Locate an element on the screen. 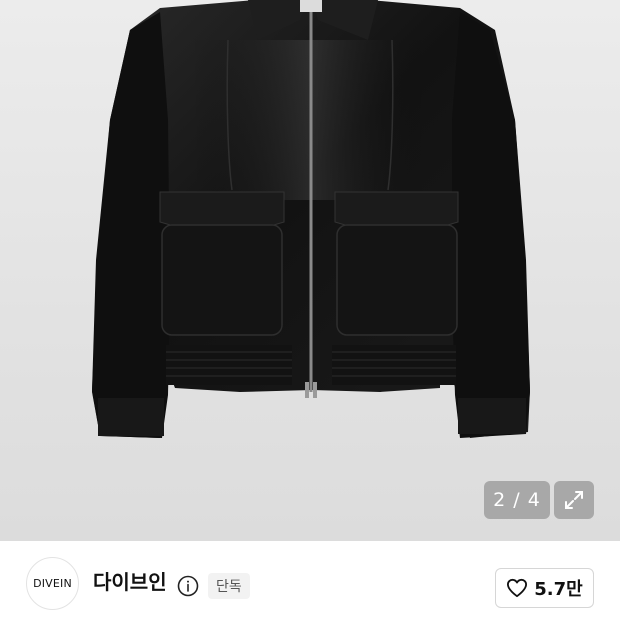 Image resolution: width=620 pixels, height=620 pixels. expand-icon is located at coordinates (574, 500).